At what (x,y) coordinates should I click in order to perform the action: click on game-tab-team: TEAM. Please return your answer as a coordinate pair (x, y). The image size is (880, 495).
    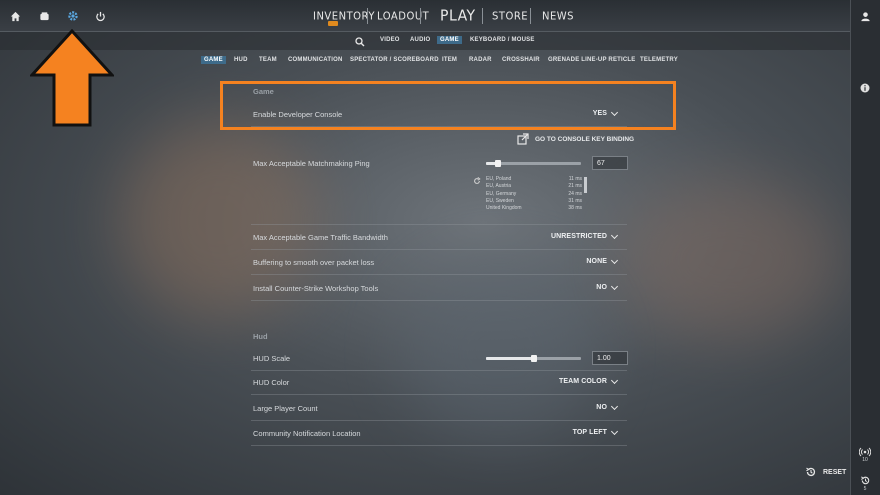
    Looking at the image, I should click on (268, 60).